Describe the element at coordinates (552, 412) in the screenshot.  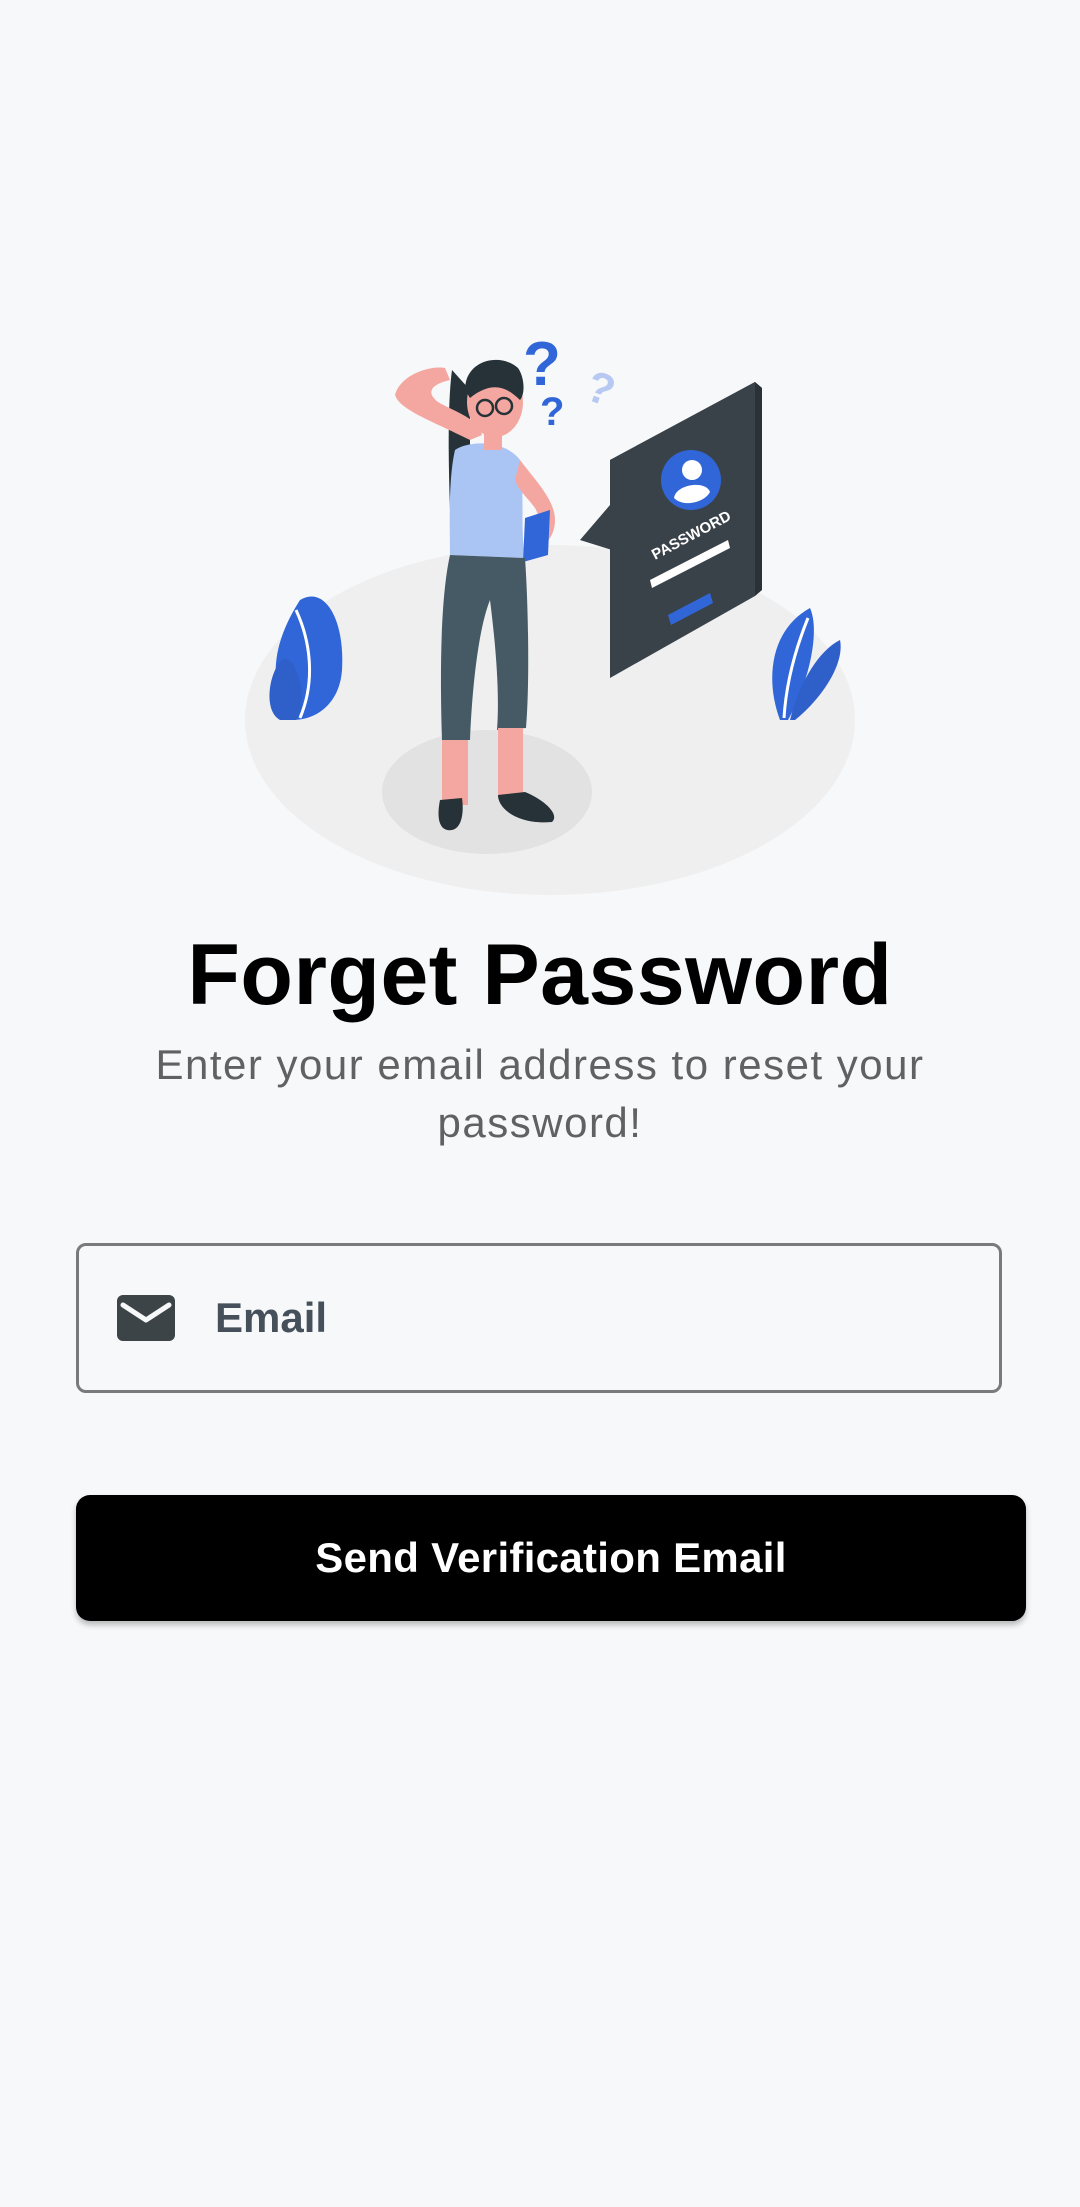
I see `question-mark-small-icon: ?` at that location.